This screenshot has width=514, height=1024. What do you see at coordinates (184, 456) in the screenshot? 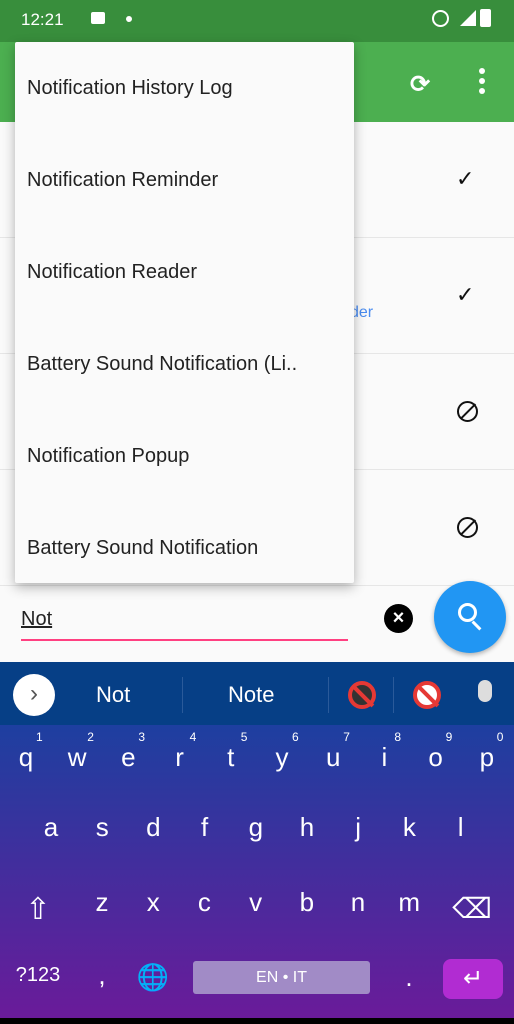
I see `dropdown-item: Notification Popup` at bounding box center [184, 456].